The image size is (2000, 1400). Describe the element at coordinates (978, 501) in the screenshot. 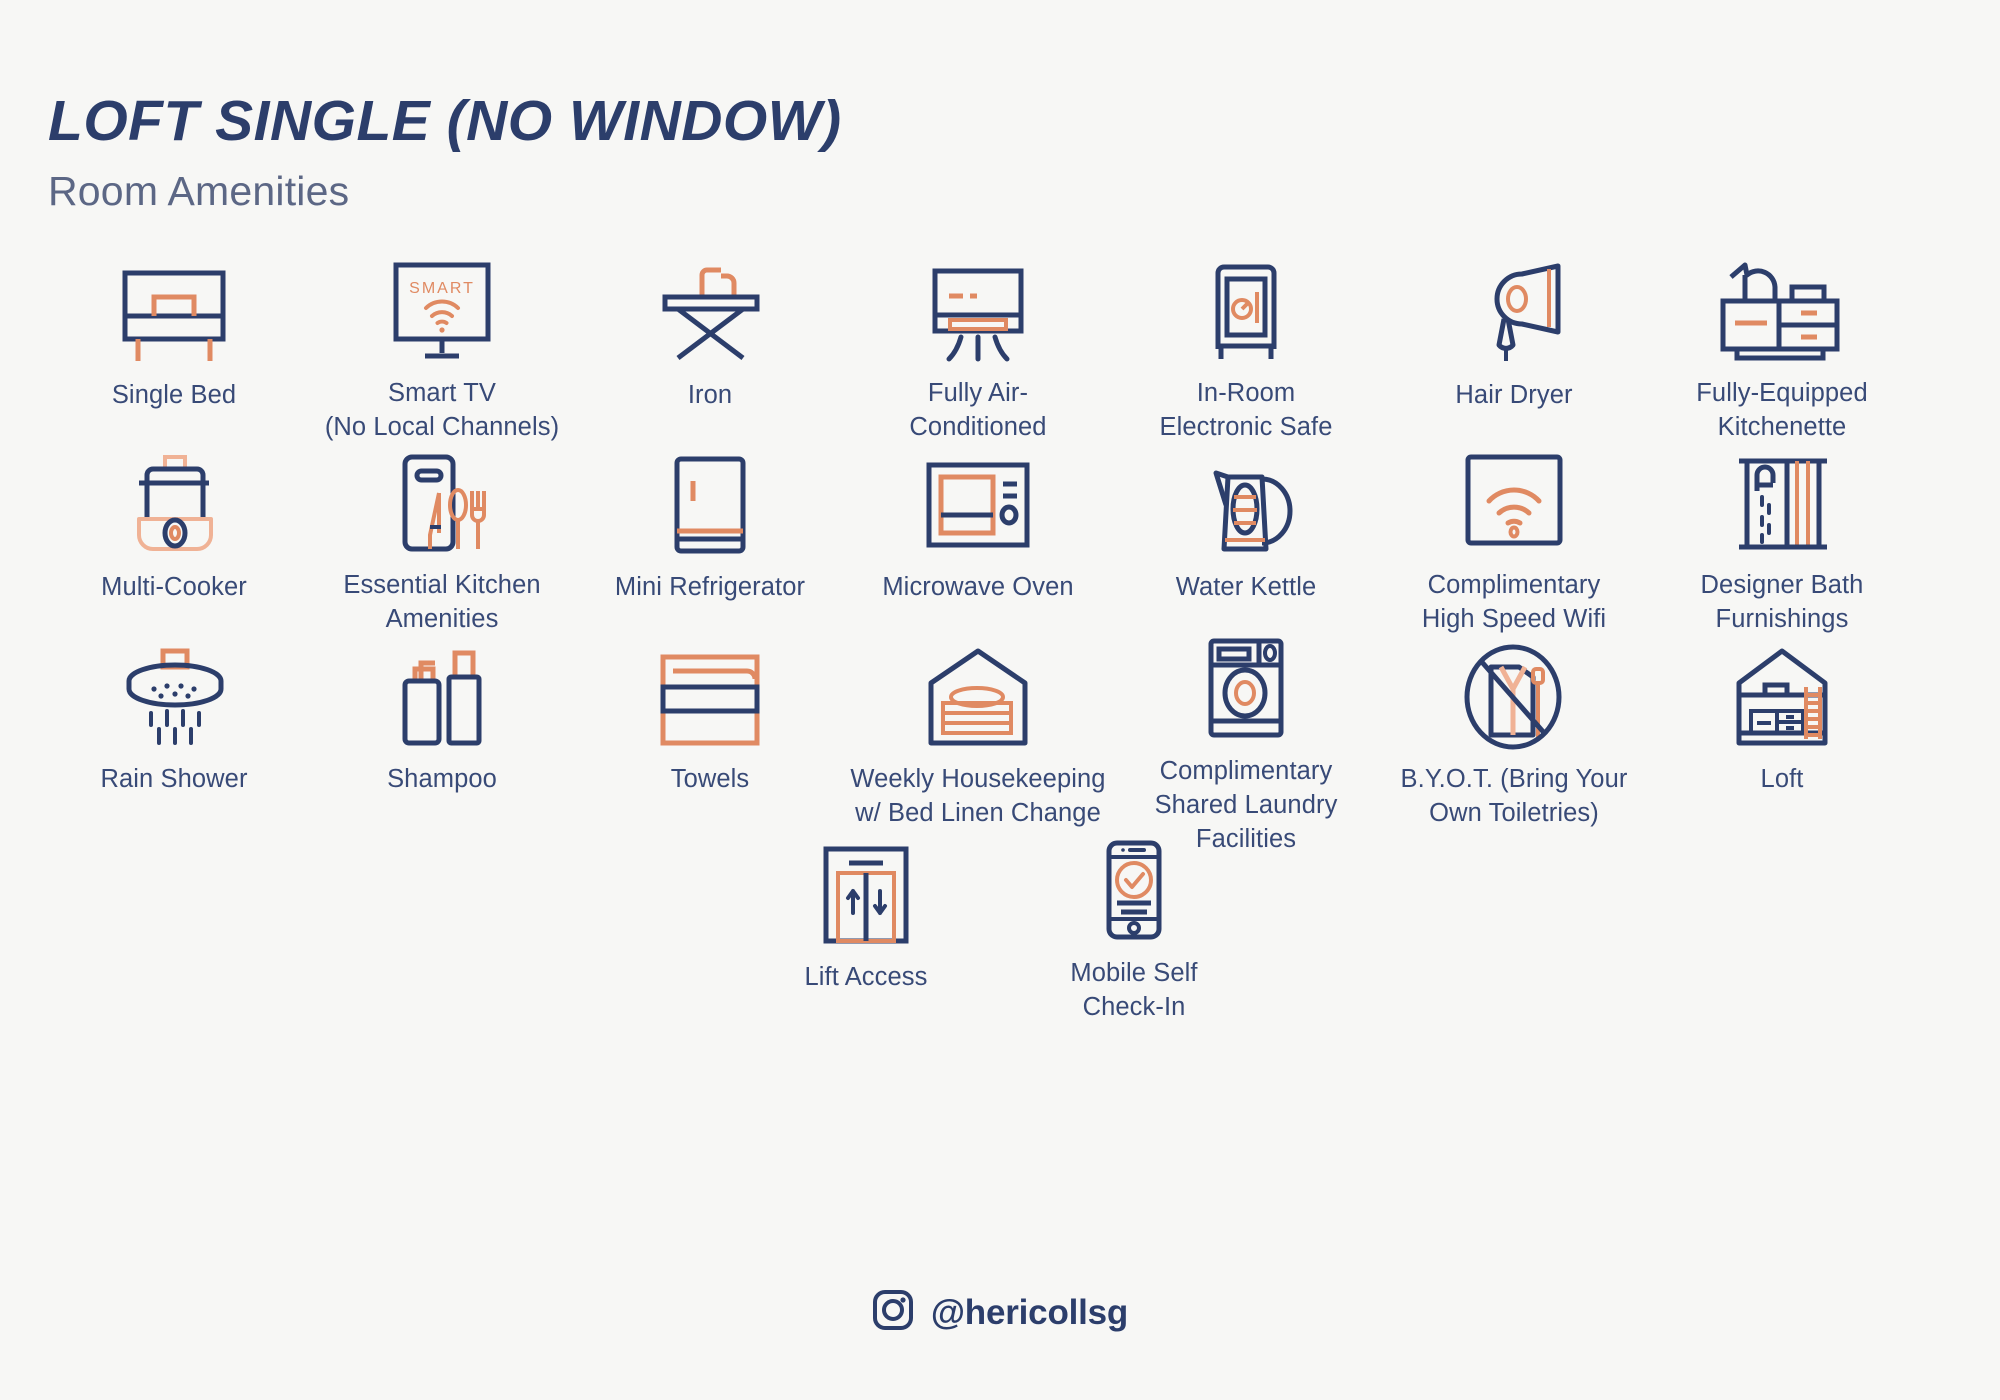

I see `microwave-icon` at that location.